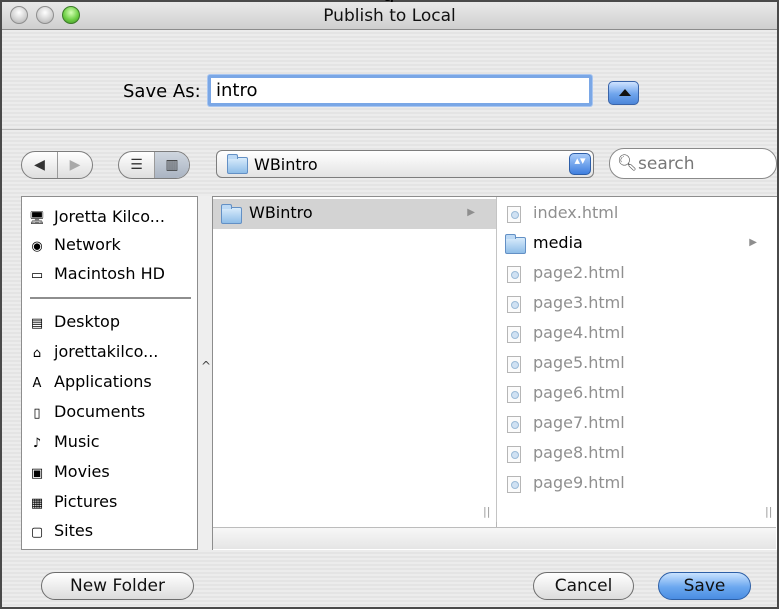 This screenshot has height=609, width=779. What do you see at coordinates (37, 443) in the screenshot?
I see `music-icon: ♪` at bounding box center [37, 443].